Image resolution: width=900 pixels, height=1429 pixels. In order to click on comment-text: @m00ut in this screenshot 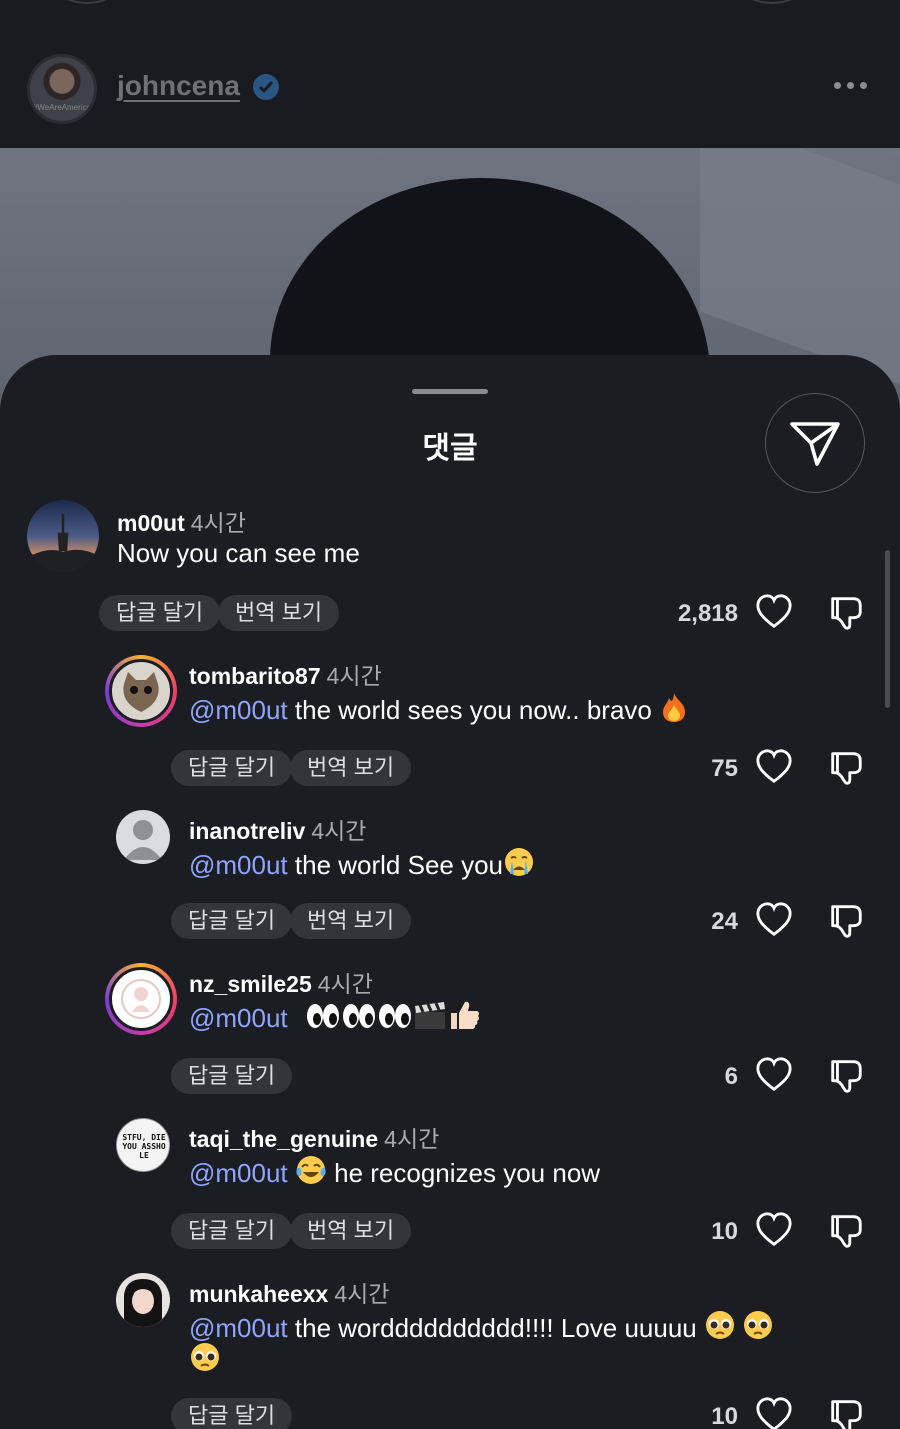, I will do `click(335, 1016)`.